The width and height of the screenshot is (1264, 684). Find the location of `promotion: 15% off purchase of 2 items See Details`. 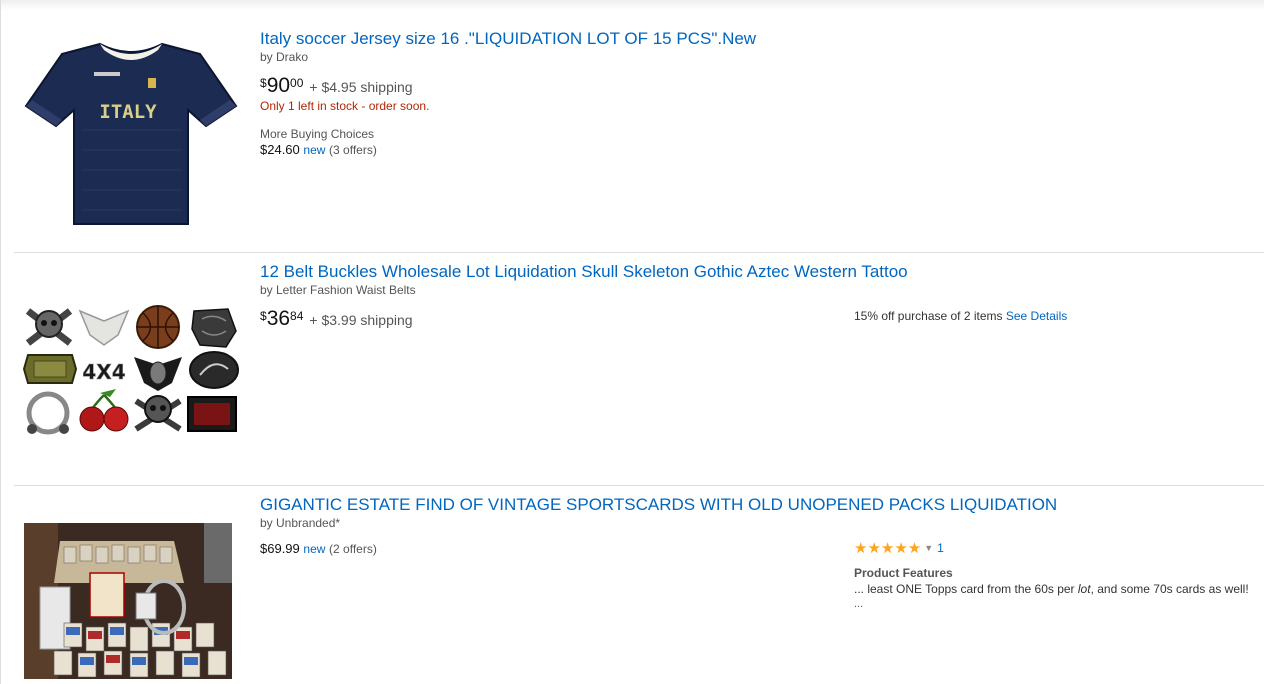

promotion: 15% off purchase of 2 items See Details is located at coordinates (960, 316).